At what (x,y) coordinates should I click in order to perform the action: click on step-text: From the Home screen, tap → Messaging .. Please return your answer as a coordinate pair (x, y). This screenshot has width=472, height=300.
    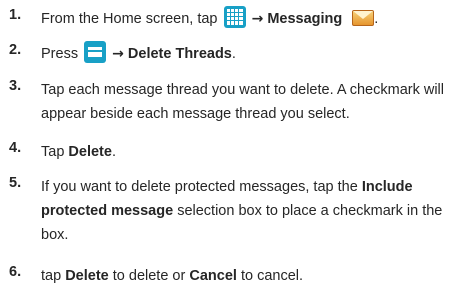
    Looking at the image, I should click on (252, 18).